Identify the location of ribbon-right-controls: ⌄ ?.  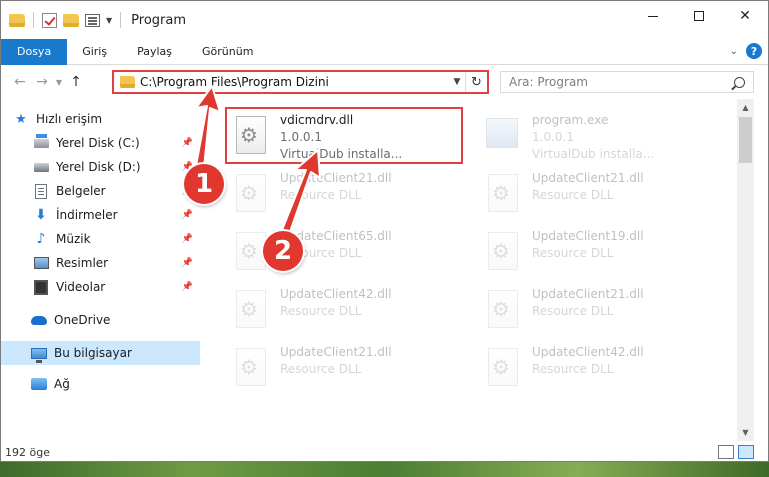
(746, 51).